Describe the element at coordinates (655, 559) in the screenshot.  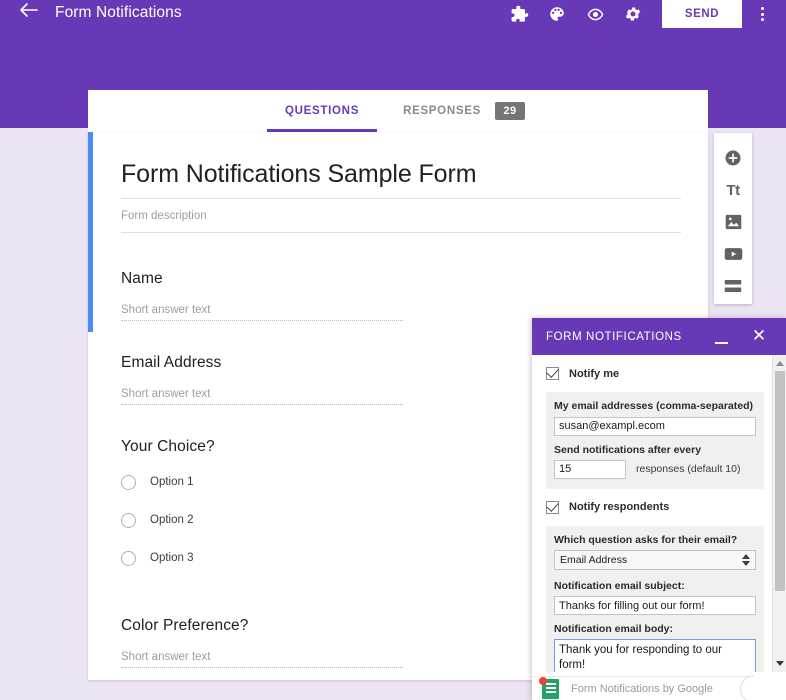
I see `email-question-select: Email Address` at that location.